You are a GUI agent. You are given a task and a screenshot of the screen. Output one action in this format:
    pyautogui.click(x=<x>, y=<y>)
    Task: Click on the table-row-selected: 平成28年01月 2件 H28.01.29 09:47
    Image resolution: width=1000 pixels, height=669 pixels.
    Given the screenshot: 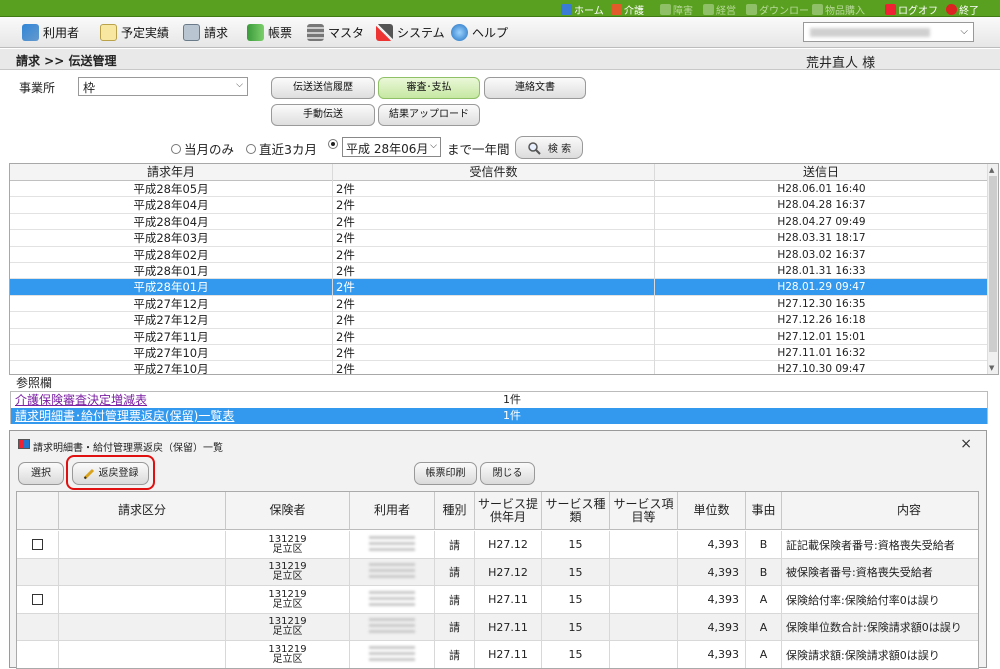 What is the action you would take?
    pyautogui.click(x=499, y=287)
    